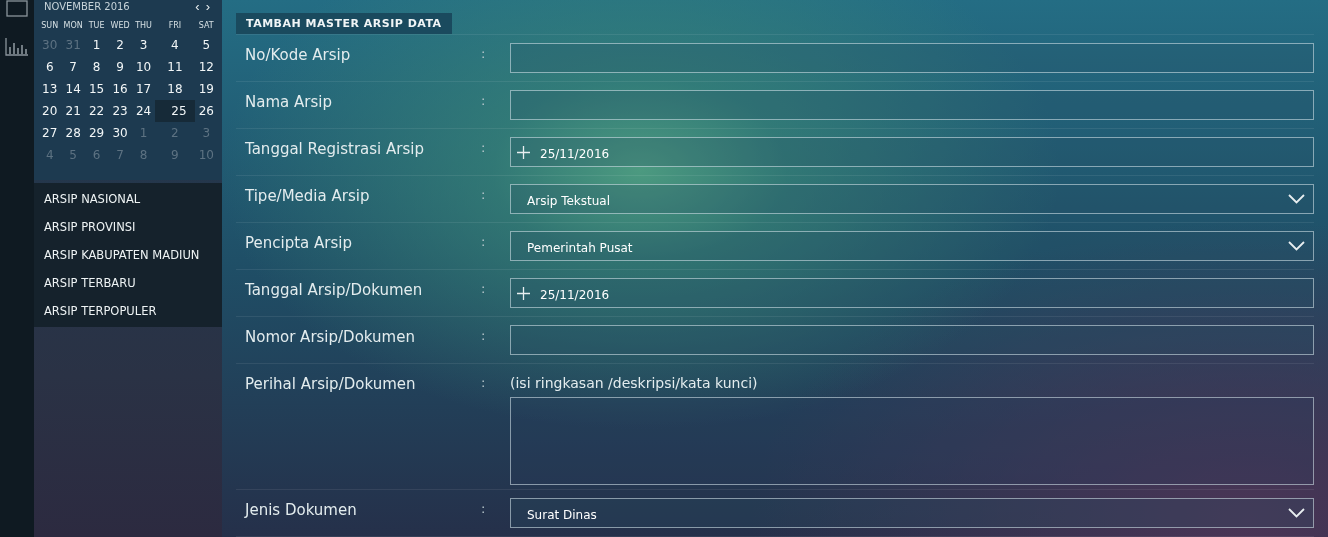 The width and height of the screenshot is (1328, 537). What do you see at coordinates (143, 89) in the screenshot?
I see `calendar-day: 17` at bounding box center [143, 89].